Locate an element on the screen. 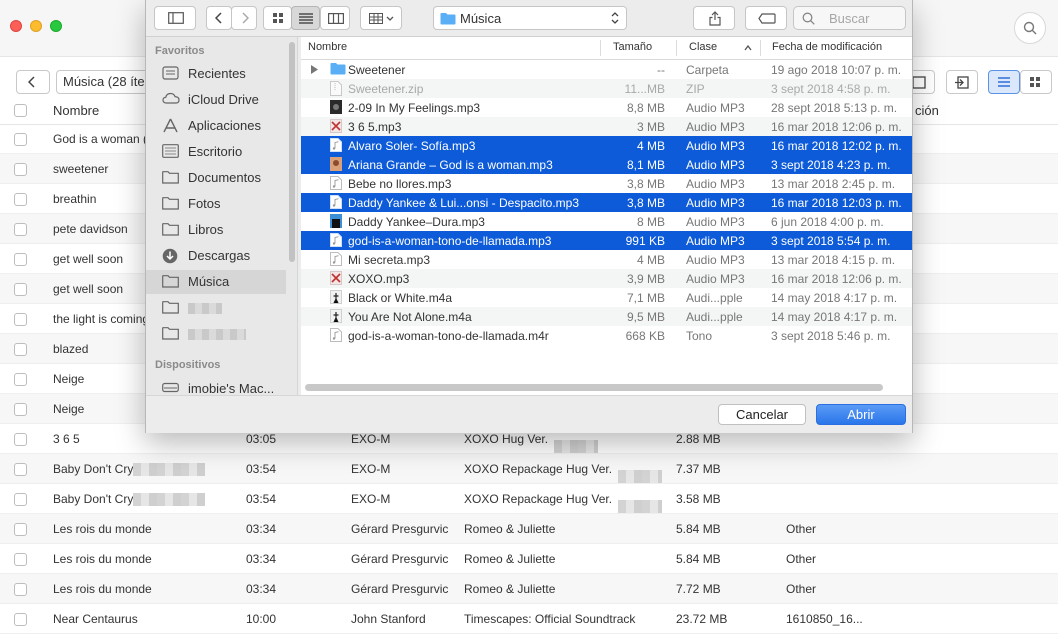 This screenshot has height=634, width=1058. sidebar-item-escritorio: Escritorio is located at coordinates (216, 152).